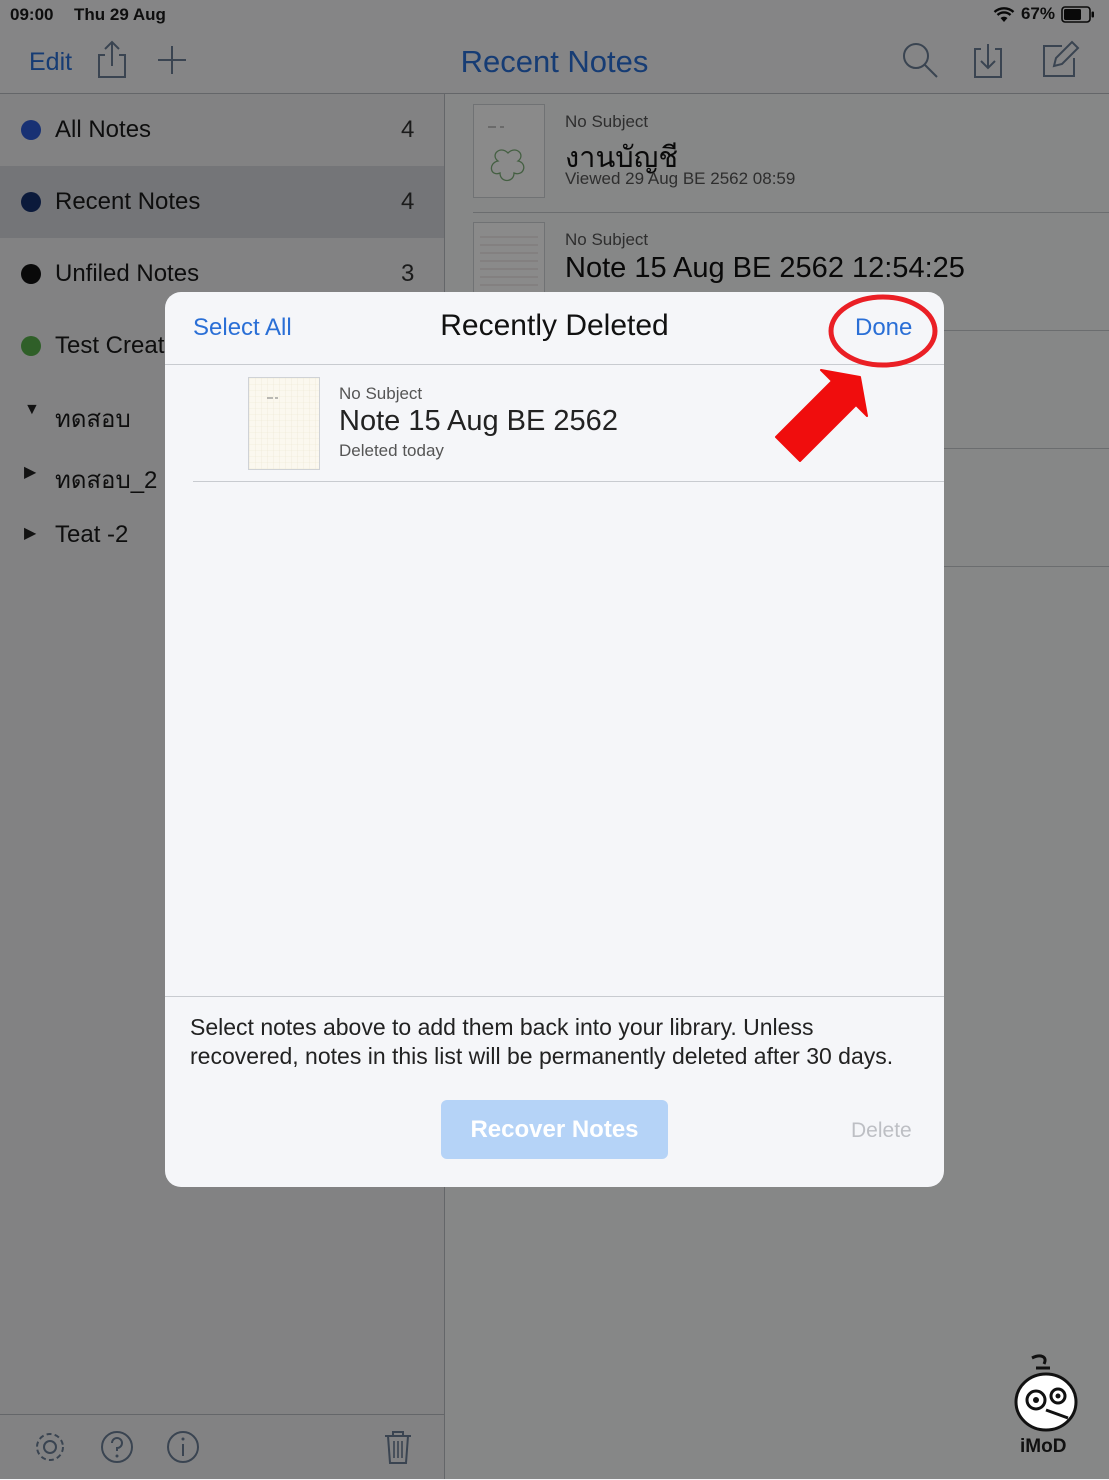  Describe the element at coordinates (381, 393) in the screenshot. I see `note-subject: No Subject` at that location.